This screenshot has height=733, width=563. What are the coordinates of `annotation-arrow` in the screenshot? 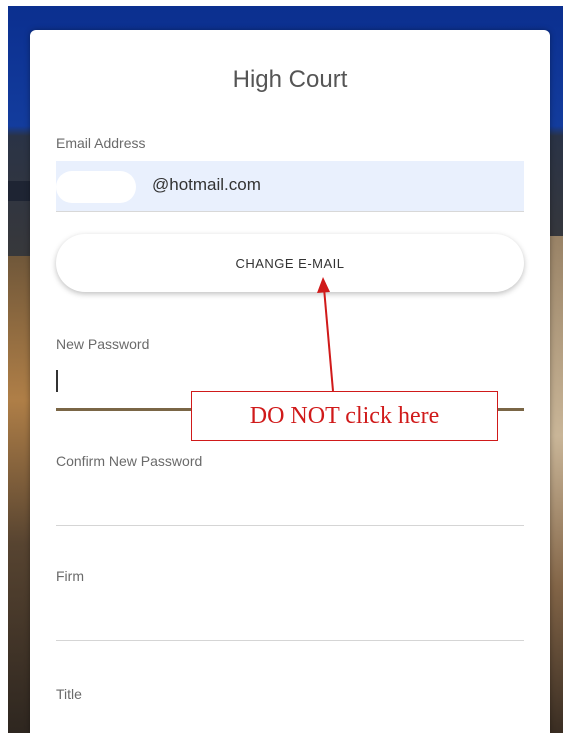 It's located at (325, 334).